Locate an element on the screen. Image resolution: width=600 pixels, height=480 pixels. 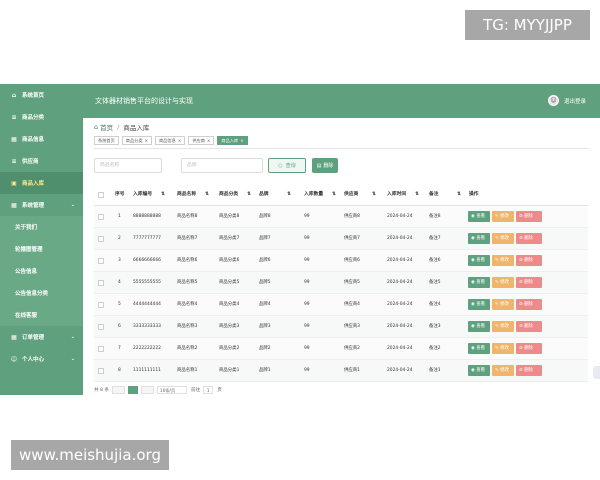
column-header: 入库数量 is located at coordinates (313, 195).